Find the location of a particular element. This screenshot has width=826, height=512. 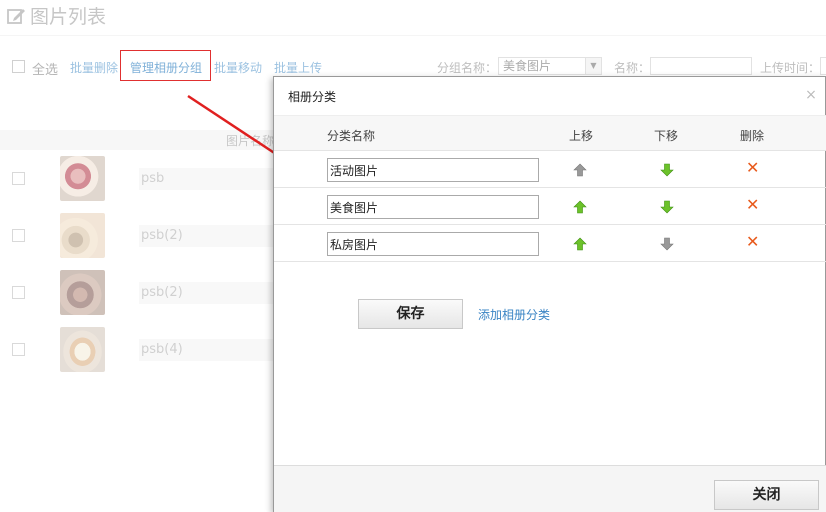

group-select: 美食图片 ▼ is located at coordinates (550, 66).